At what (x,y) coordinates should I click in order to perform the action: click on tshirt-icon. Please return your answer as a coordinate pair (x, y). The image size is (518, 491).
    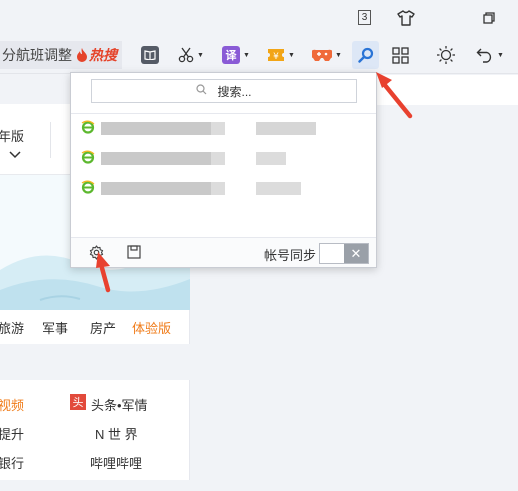
    Looking at the image, I should click on (406, 18).